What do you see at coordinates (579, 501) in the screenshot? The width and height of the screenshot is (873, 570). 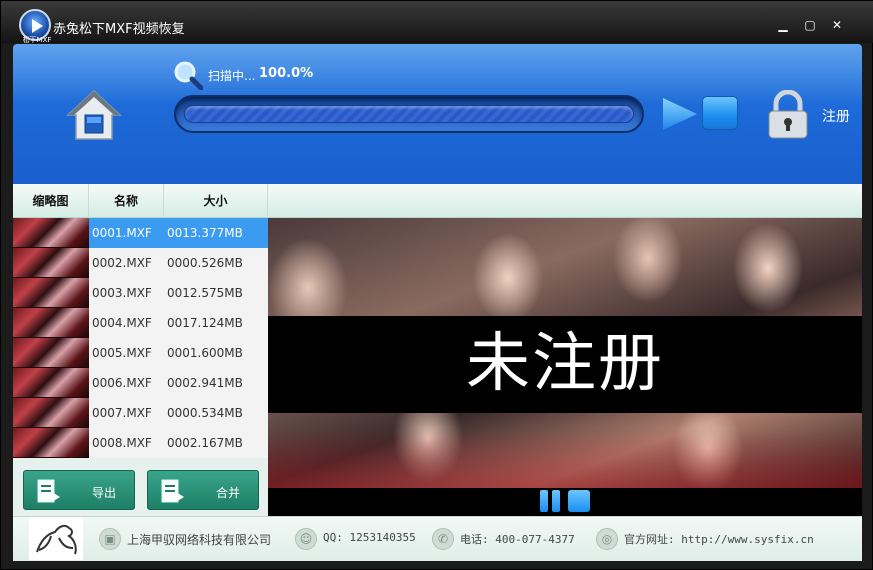 I see `stop-icon` at bounding box center [579, 501].